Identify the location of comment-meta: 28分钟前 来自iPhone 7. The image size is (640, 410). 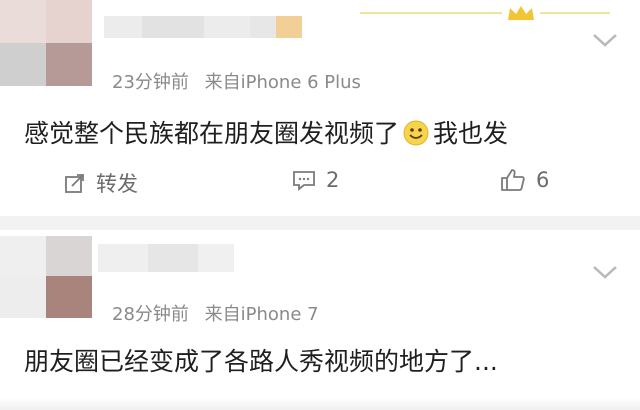
(215, 313).